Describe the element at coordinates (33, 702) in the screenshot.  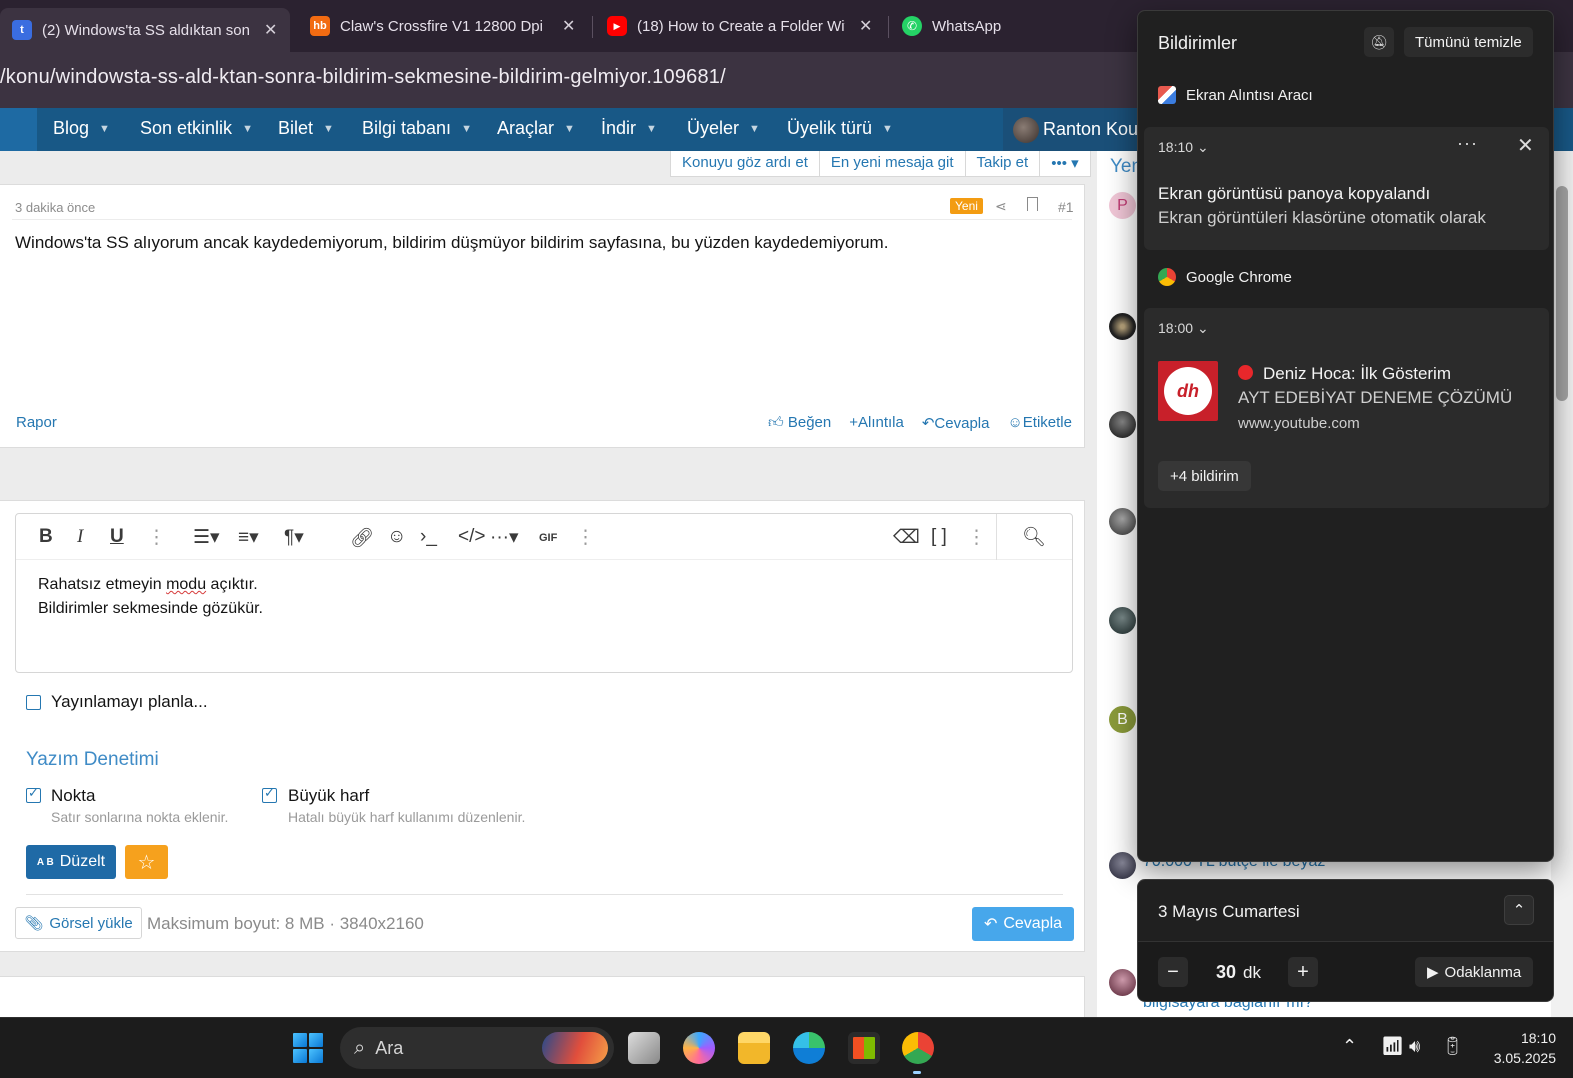
I see `schedule-checkbox` at that location.